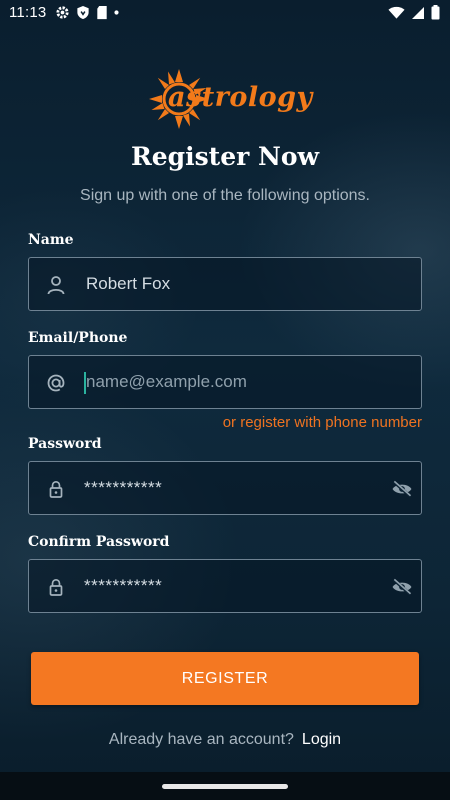  Describe the element at coordinates (102, 12) in the screenshot. I see `sd-card-icon` at that location.